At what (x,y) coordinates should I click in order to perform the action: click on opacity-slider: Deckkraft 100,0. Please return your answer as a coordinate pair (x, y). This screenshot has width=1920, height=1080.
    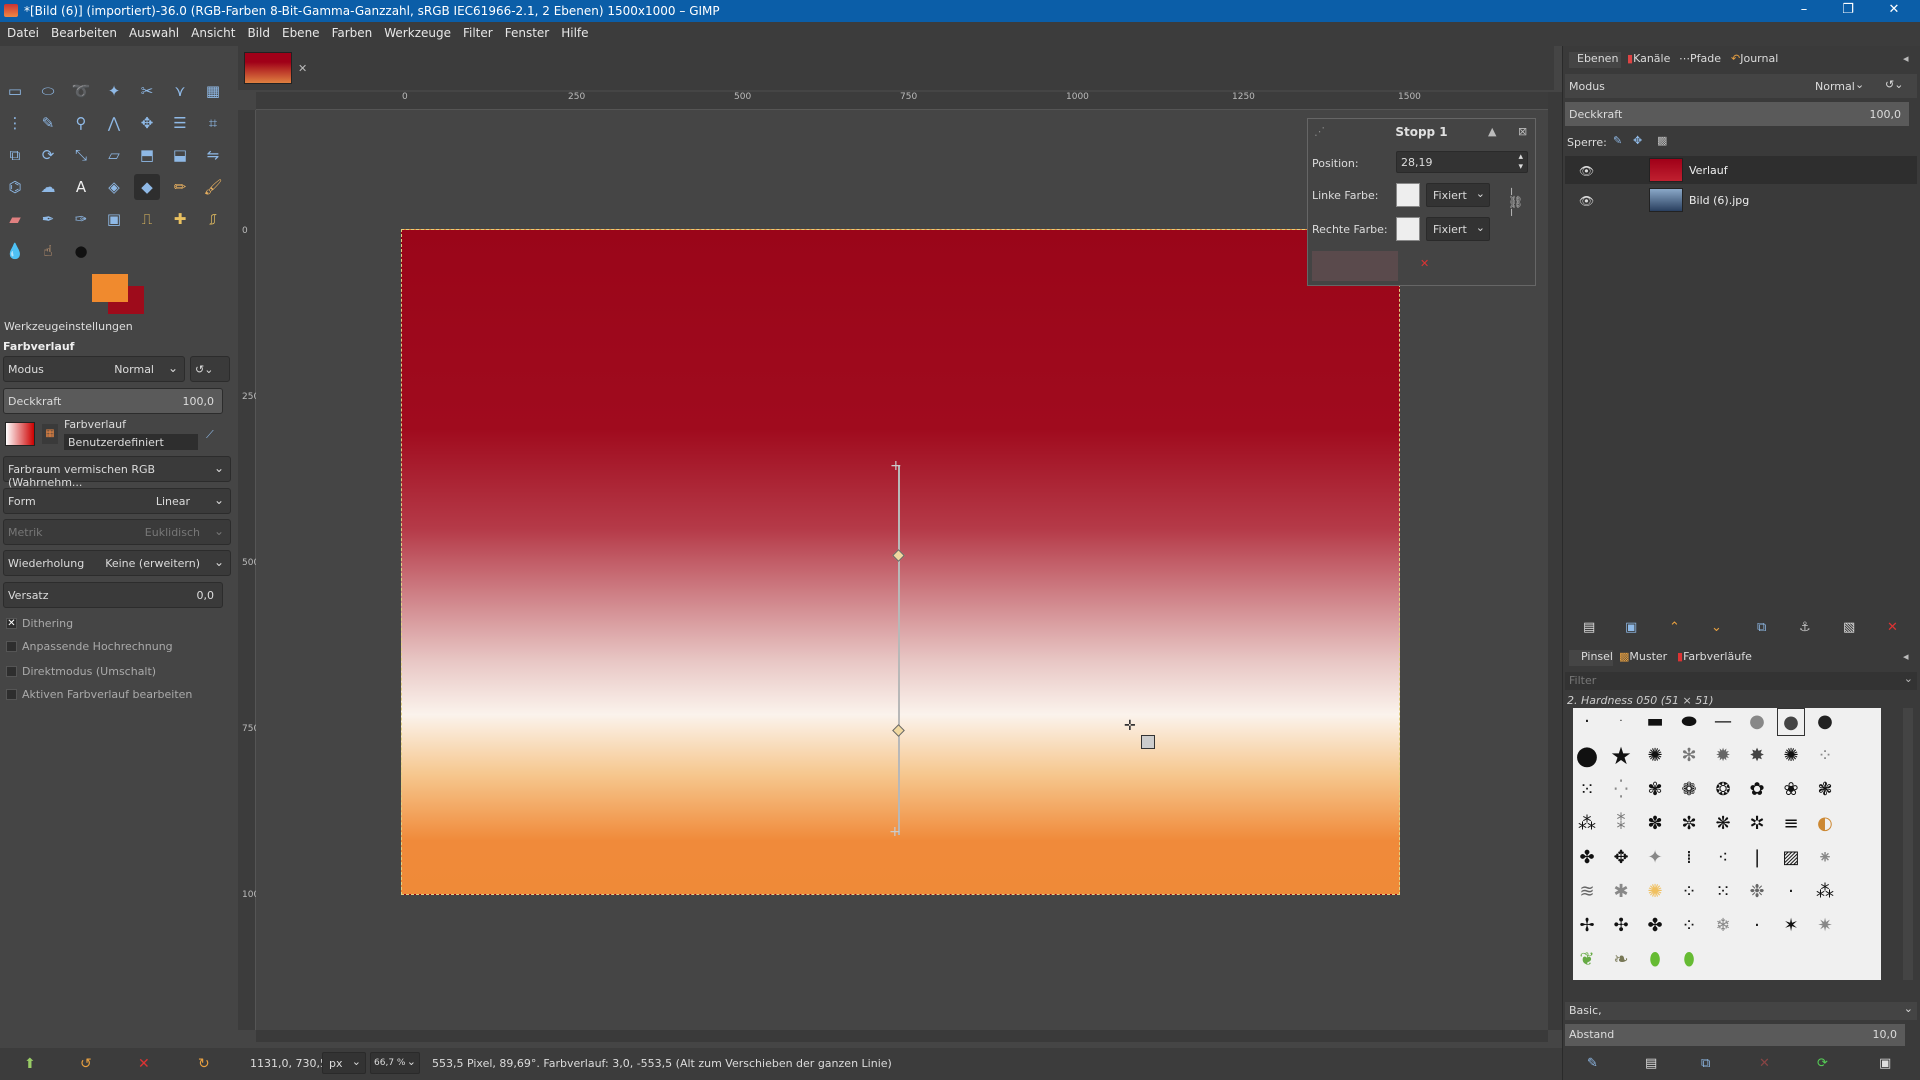
    Looking at the image, I should click on (113, 401).